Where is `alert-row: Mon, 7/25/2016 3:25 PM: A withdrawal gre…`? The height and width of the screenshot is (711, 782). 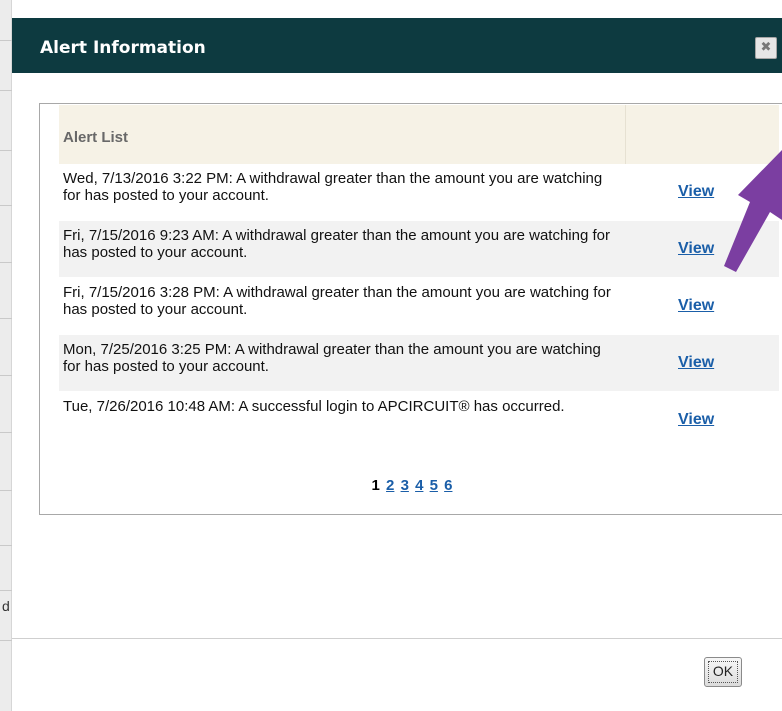
alert-row: Mon, 7/25/2016 3:25 PM: A withdrawal gre… is located at coordinates (419, 363).